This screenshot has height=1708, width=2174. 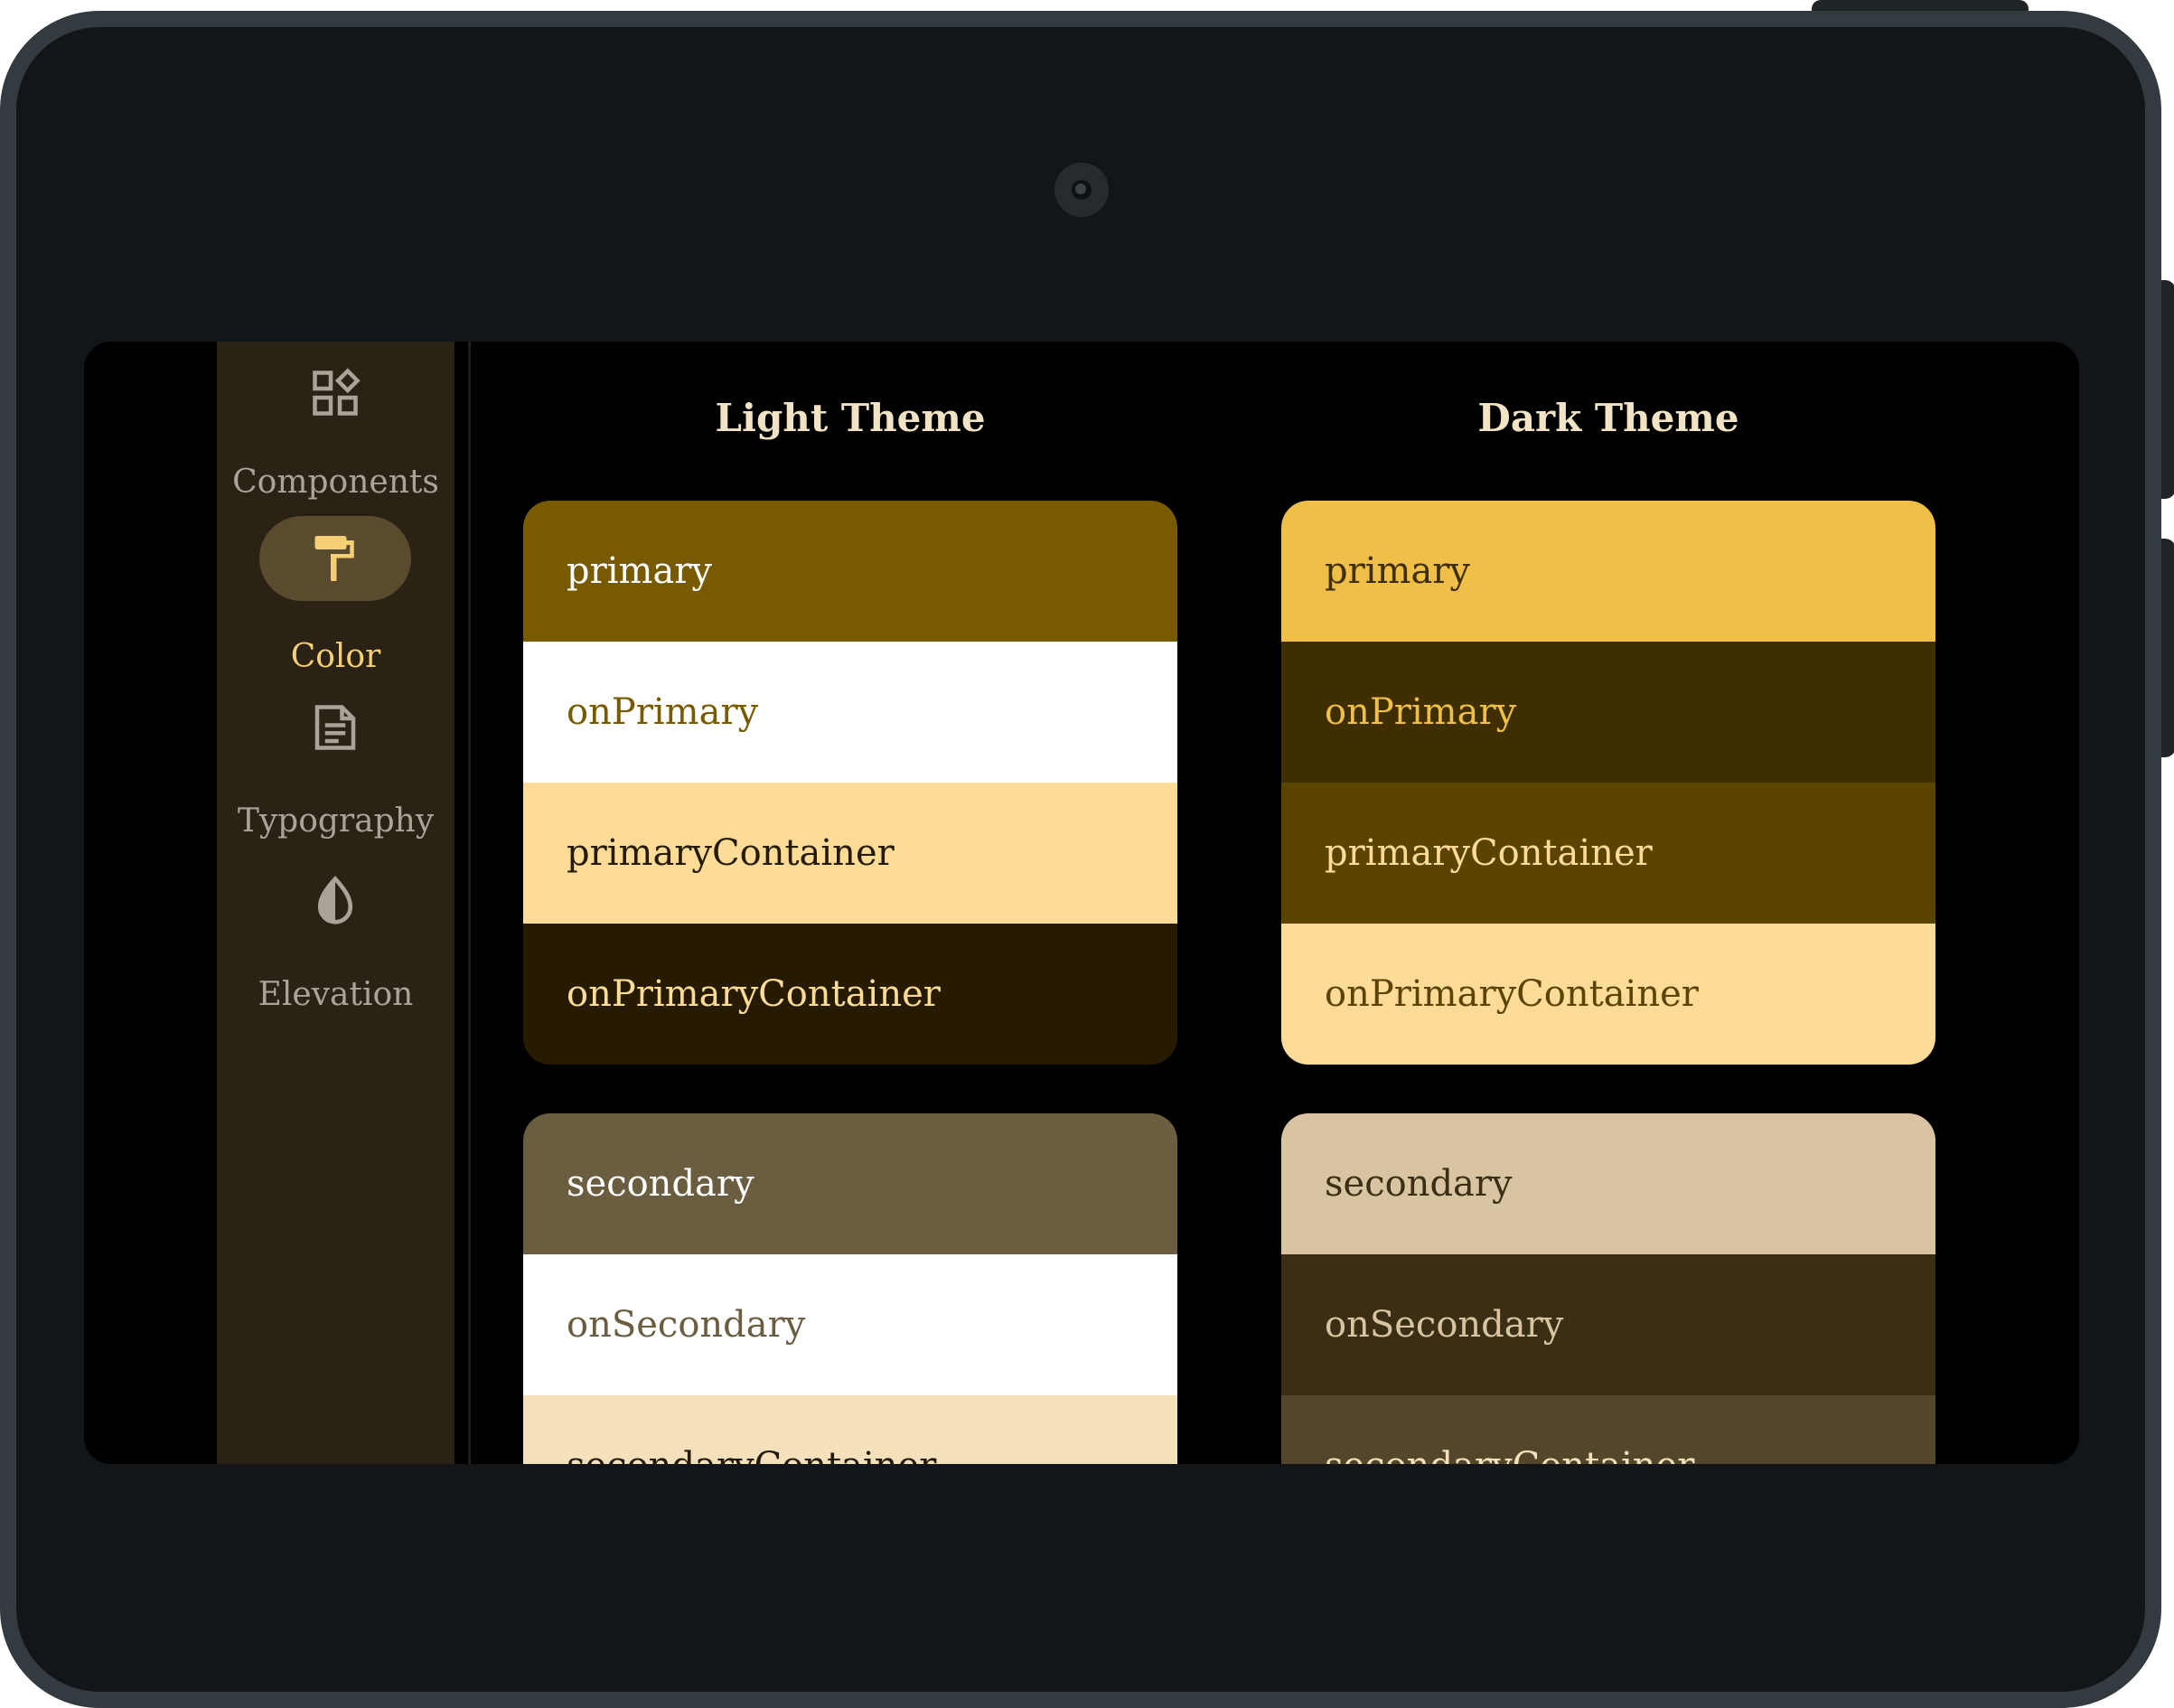 I want to click on paint-roller-icon, so click(x=334, y=558).